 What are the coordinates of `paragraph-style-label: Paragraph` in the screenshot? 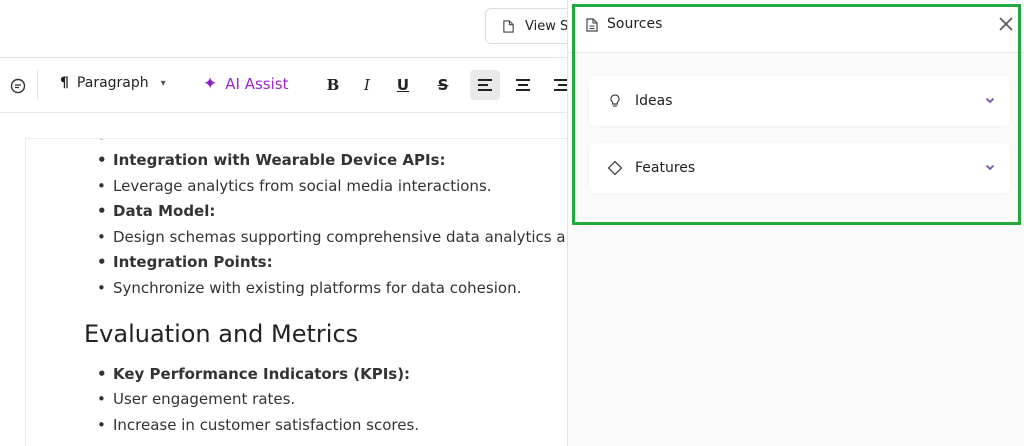 It's located at (112, 83).